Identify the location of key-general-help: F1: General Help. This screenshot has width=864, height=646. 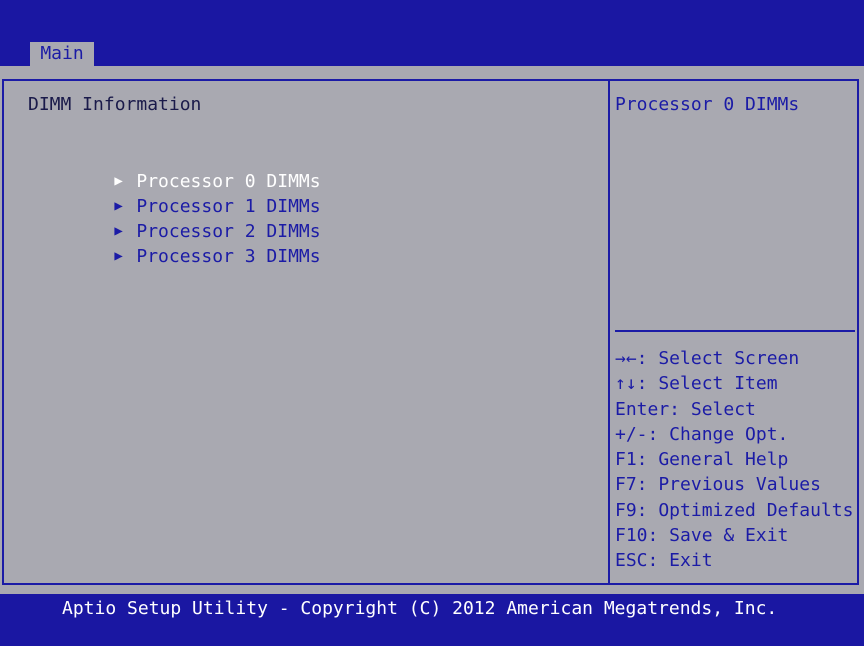
(702, 460).